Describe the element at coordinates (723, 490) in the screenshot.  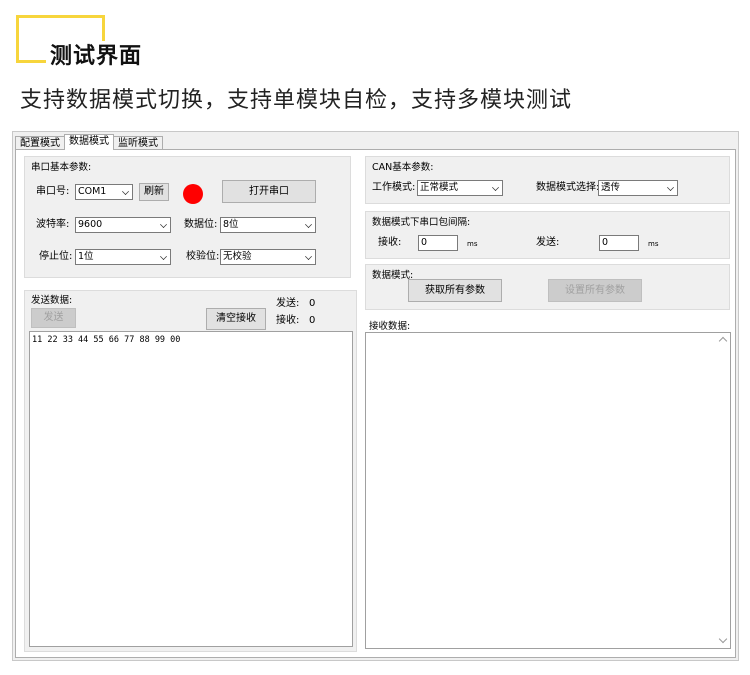
I see `receive-scrollbar` at that location.